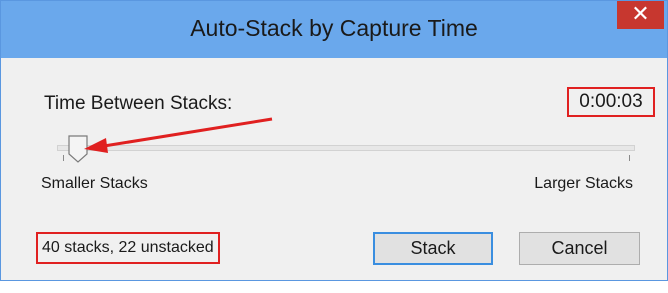  What do you see at coordinates (579, 248) in the screenshot?
I see `cancel-button: Cancel` at bounding box center [579, 248].